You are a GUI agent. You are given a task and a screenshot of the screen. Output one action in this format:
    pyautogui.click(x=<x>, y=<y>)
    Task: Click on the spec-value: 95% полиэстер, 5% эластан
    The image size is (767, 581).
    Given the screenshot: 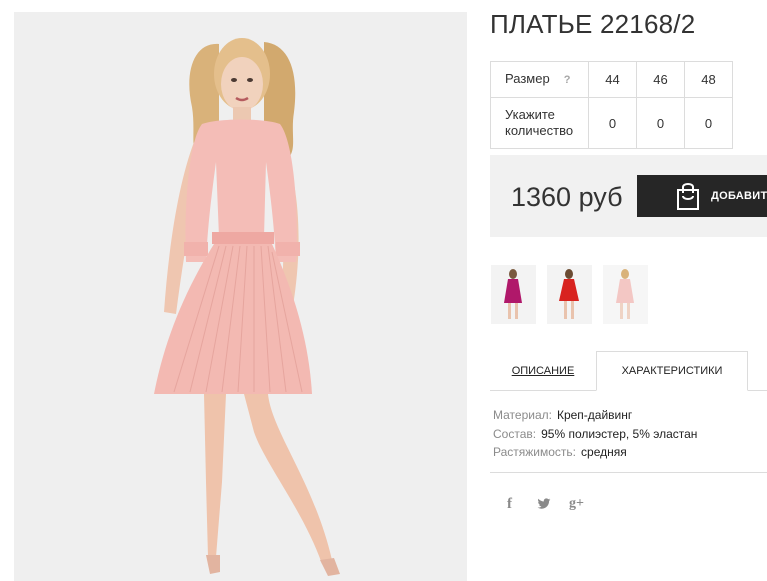 What is the action you would take?
    pyautogui.click(x=619, y=433)
    